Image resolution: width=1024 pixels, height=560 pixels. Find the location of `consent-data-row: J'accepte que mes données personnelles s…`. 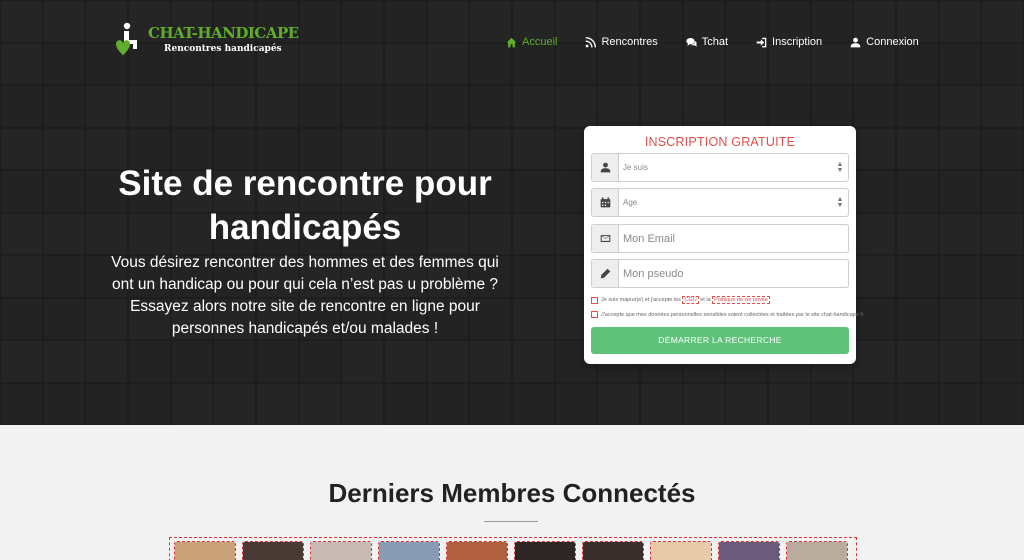

consent-data-row: J'accepte que mes données personnelles s… is located at coordinates (727, 314).